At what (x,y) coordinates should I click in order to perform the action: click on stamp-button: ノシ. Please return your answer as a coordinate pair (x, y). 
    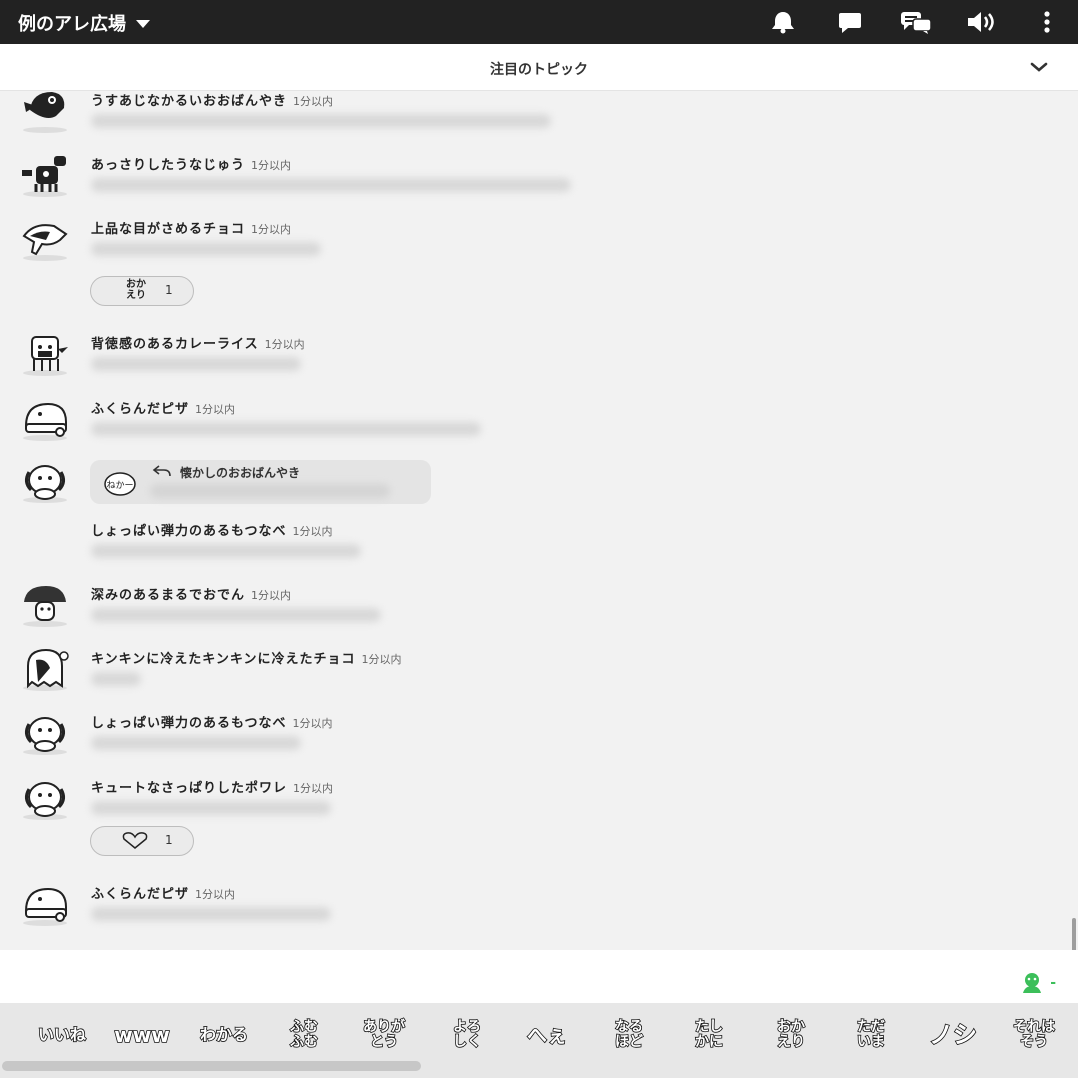
    Looking at the image, I should click on (953, 1035).